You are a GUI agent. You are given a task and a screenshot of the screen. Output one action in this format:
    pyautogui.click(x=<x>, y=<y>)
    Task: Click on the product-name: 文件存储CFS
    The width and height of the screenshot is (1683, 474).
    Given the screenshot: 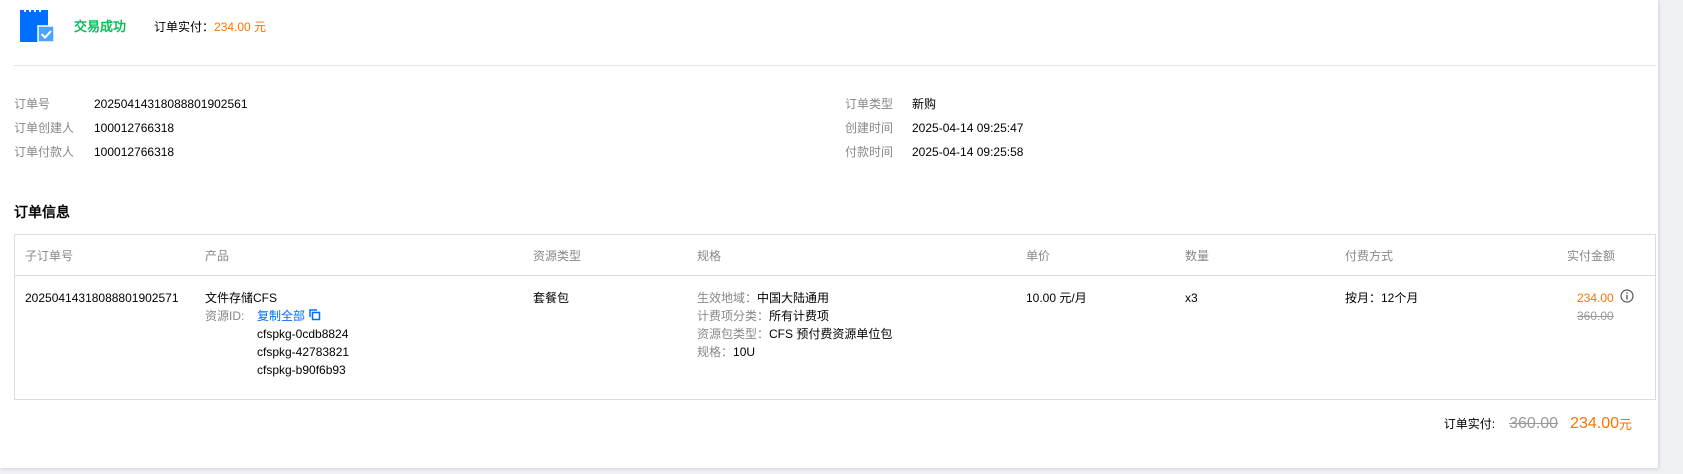 What is the action you would take?
    pyautogui.click(x=241, y=298)
    